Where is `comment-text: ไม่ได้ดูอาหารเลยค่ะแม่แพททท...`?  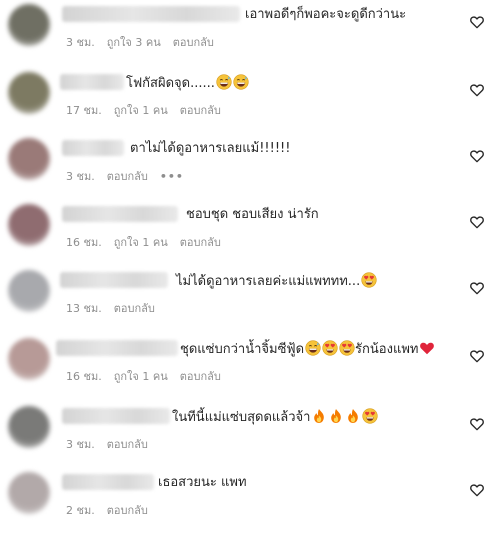 comment-text: ไม่ได้ดูอาหารเลยค่ะแม่แพททท... is located at coordinates (276, 281).